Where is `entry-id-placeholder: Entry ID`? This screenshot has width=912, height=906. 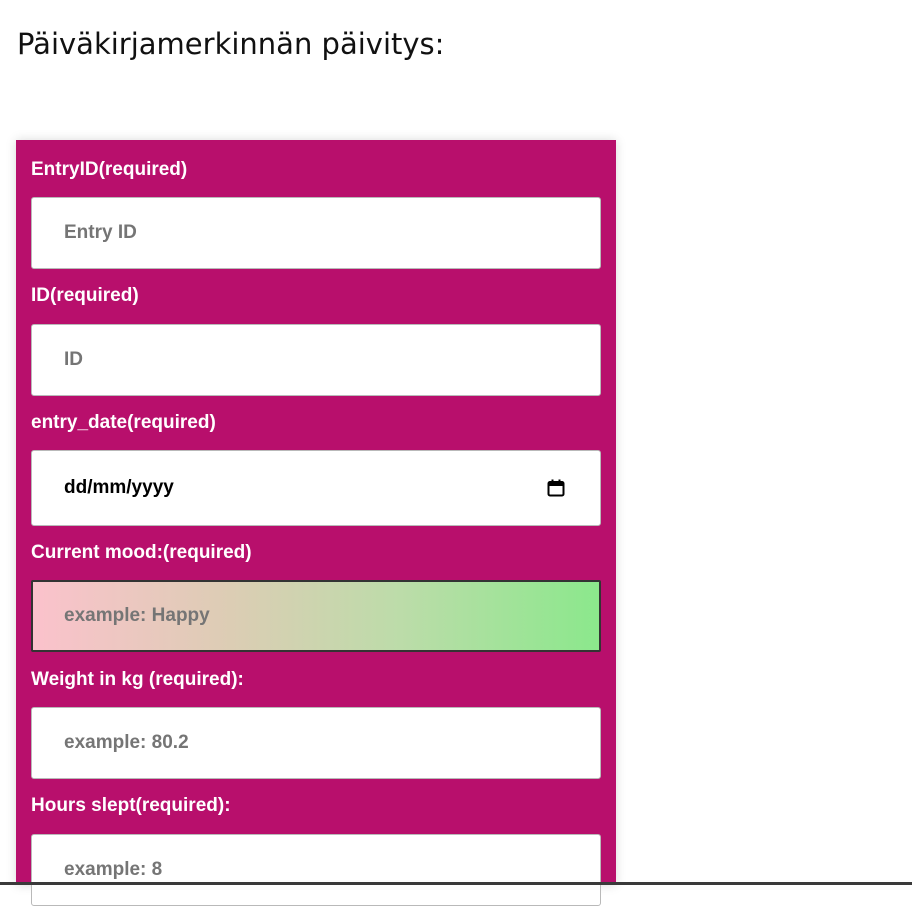 entry-id-placeholder: Entry ID is located at coordinates (100, 232).